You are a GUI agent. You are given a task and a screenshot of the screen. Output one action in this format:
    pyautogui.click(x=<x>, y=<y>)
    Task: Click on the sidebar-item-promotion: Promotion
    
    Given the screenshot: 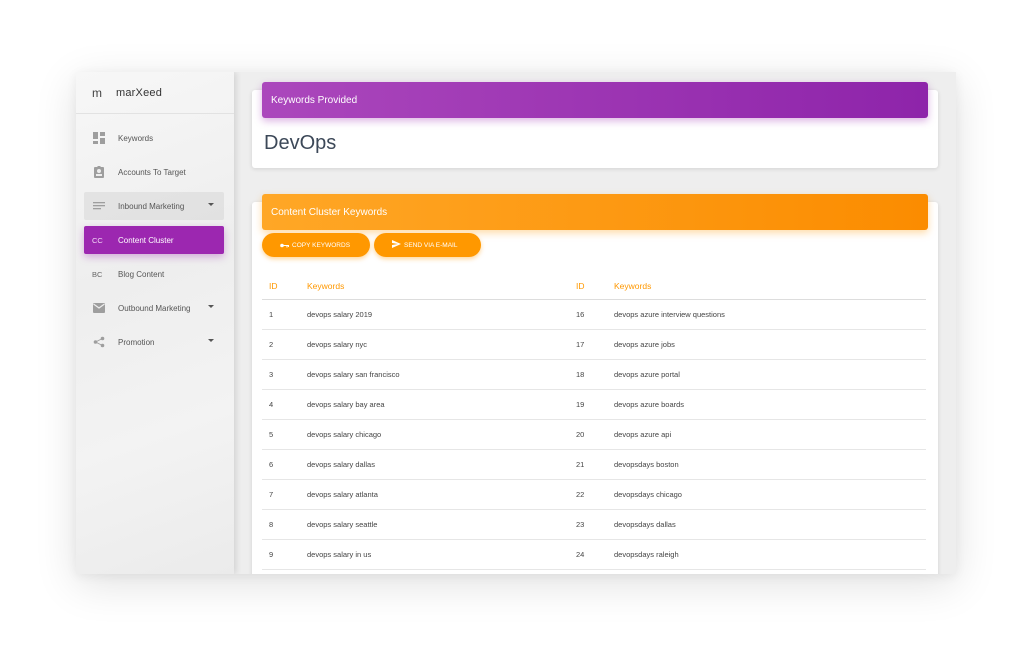 What is the action you would take?
    pyautogui.click(x=154, y=342)
    